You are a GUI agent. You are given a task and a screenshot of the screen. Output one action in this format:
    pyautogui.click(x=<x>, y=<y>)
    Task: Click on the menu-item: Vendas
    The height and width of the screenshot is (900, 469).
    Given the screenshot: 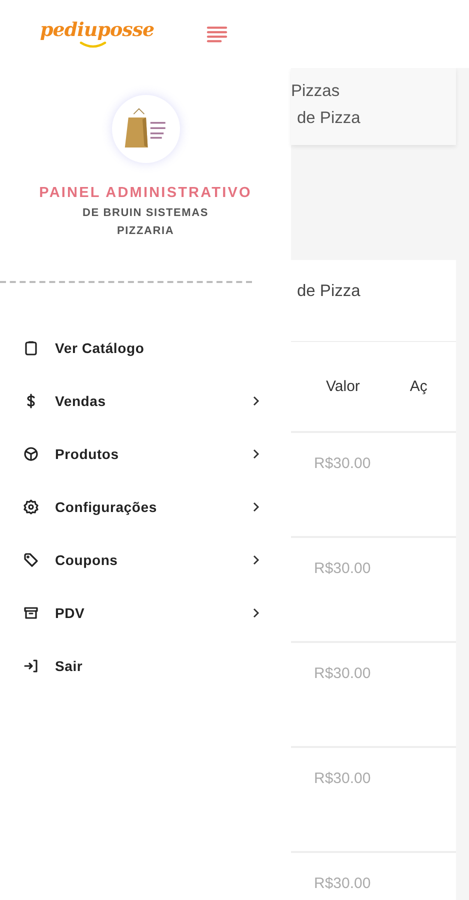 What is the action you would take?
    pyautogui.click(x=145, y=400)
    